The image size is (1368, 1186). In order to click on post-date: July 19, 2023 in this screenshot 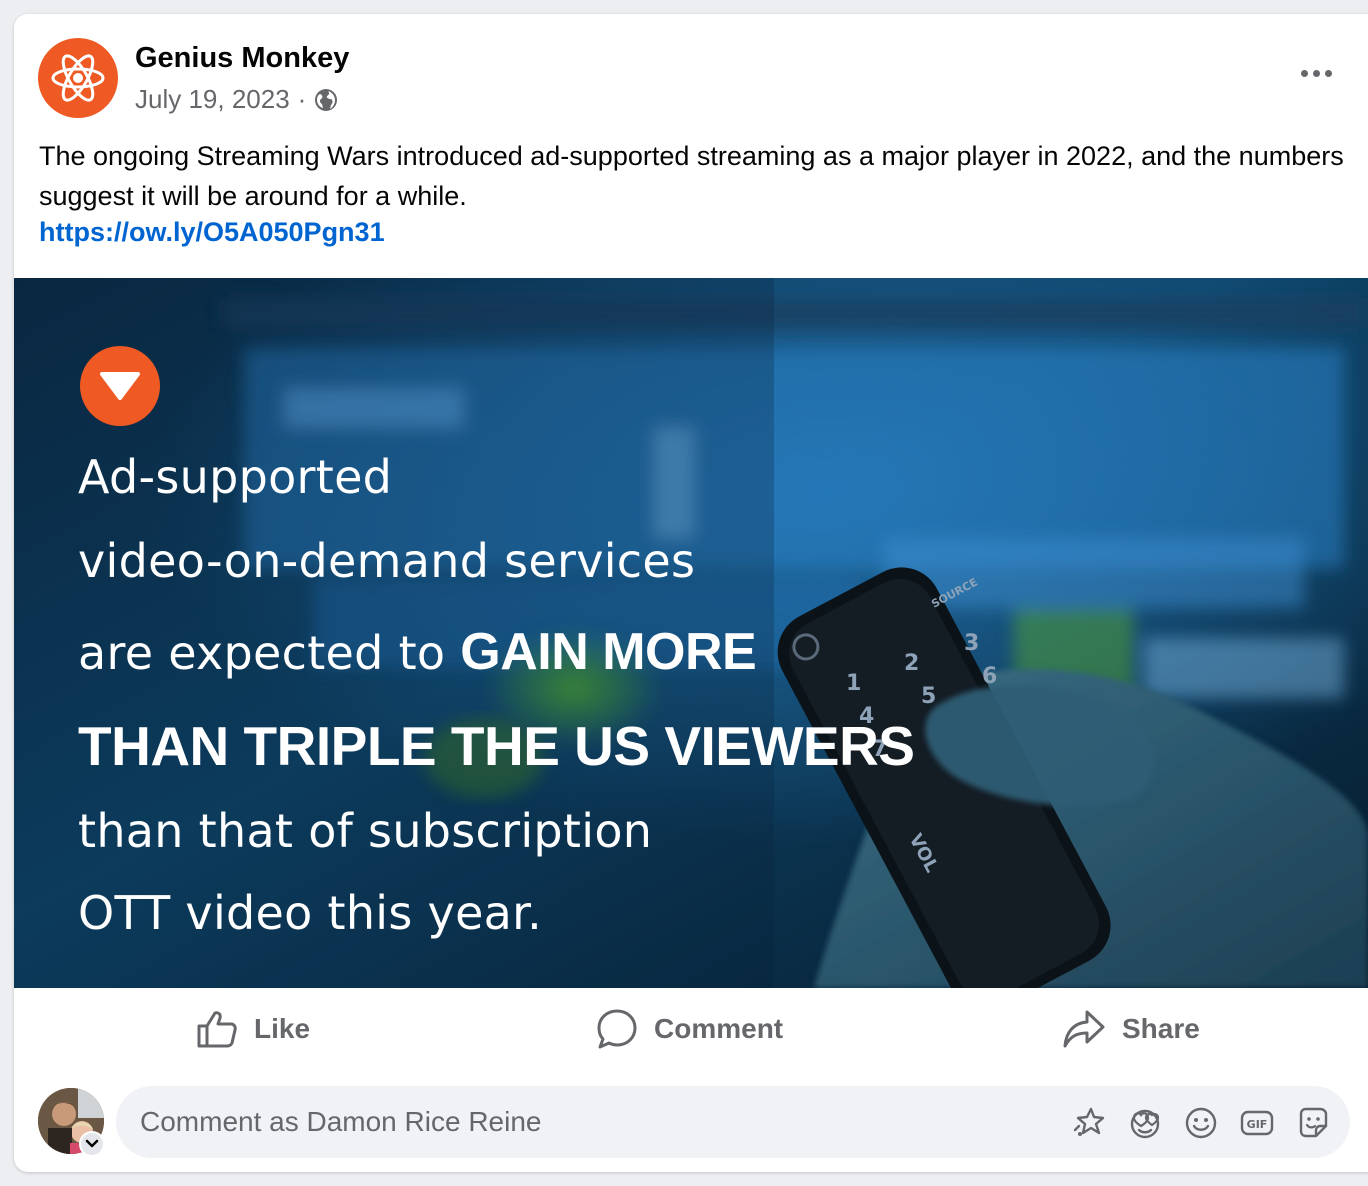, I will do `click(212, 99)`.